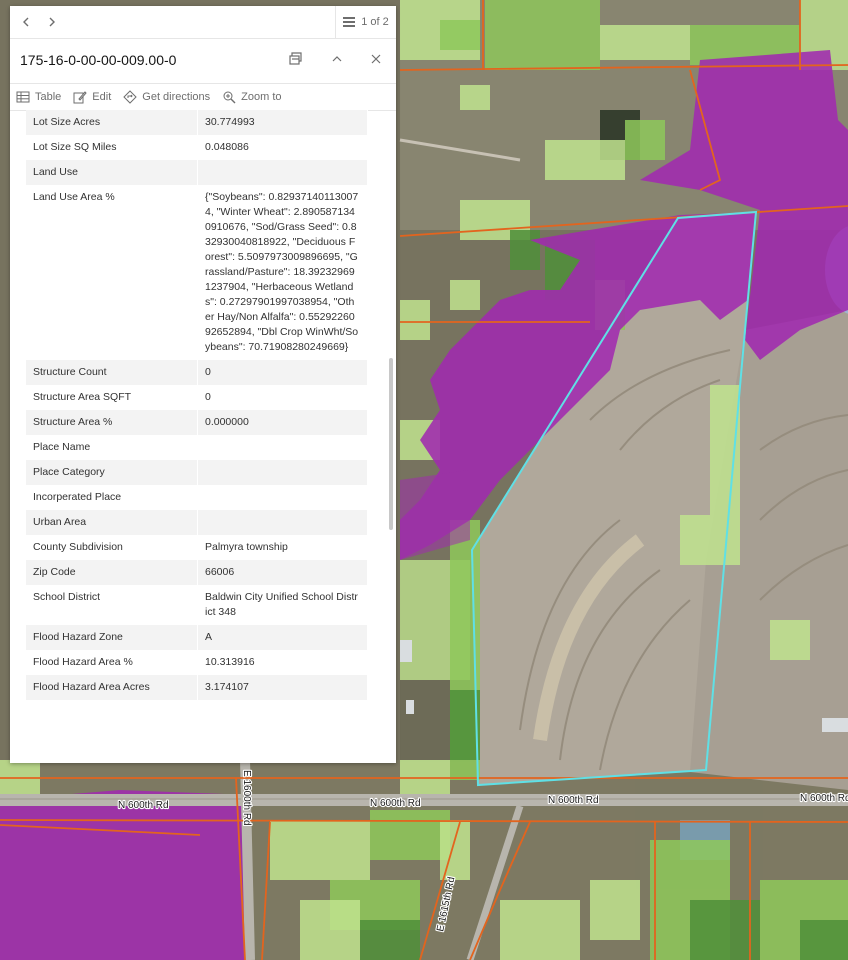 The width and height of the screenshot is (848, 960). Describe the element at coordinates (349, 22) in the screenshot. I see `list-icon` at that location.